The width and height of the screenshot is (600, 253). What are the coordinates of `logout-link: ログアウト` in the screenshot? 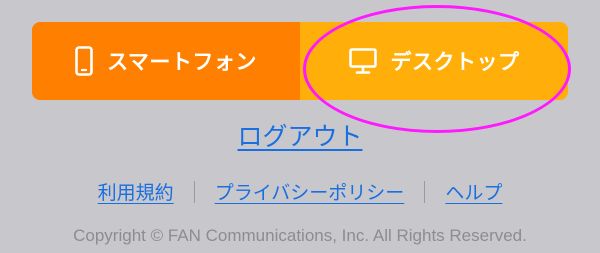 It's located at (299, 136).